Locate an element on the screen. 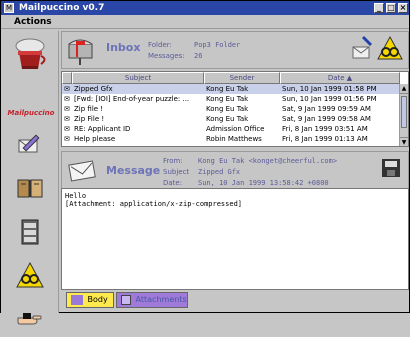  sort-ascending-icon: ▲ is located at coordinates (349, 78).